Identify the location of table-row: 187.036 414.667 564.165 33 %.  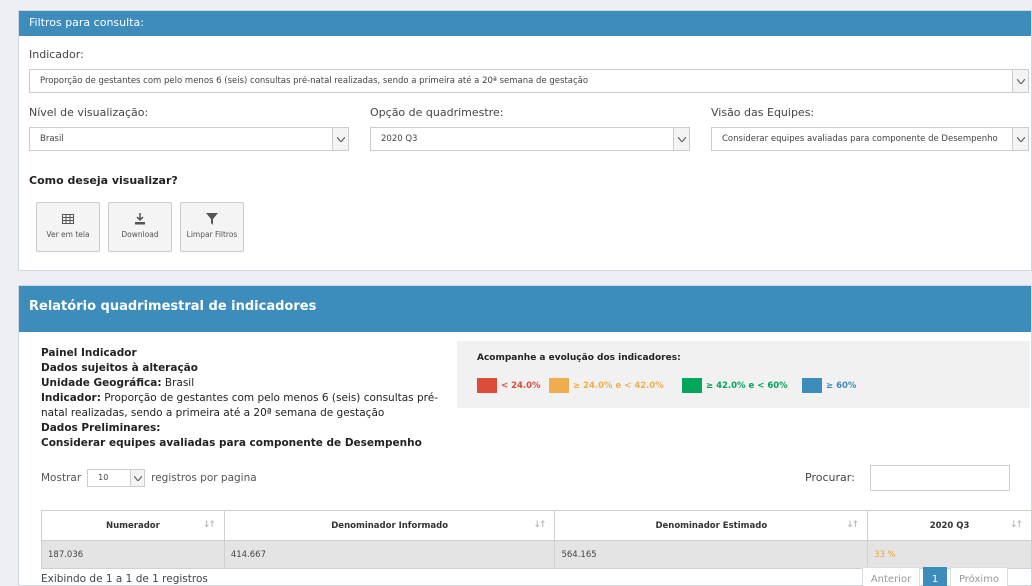
(536, 554).